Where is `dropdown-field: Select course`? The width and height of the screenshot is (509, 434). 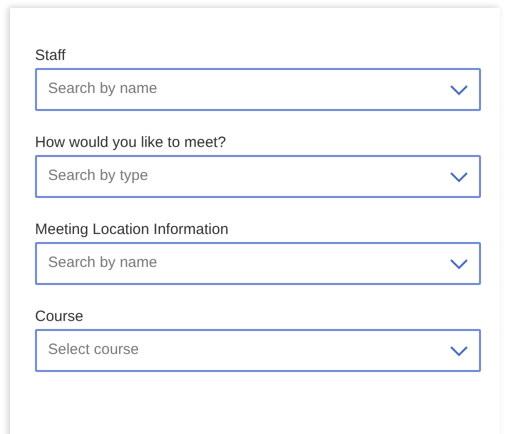 dropdown-field: Select course is located at coordinates (258, 350).